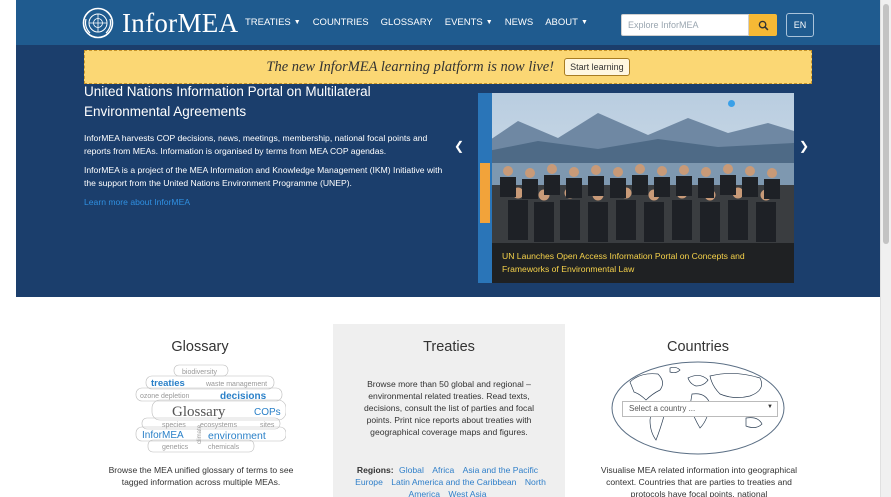 This screenshot has width=891, height=497. What do you see at coordinates (459, 146) in the screenshot?
I see `chevron-left-icon: ❮` at bounding box center [459, 146].